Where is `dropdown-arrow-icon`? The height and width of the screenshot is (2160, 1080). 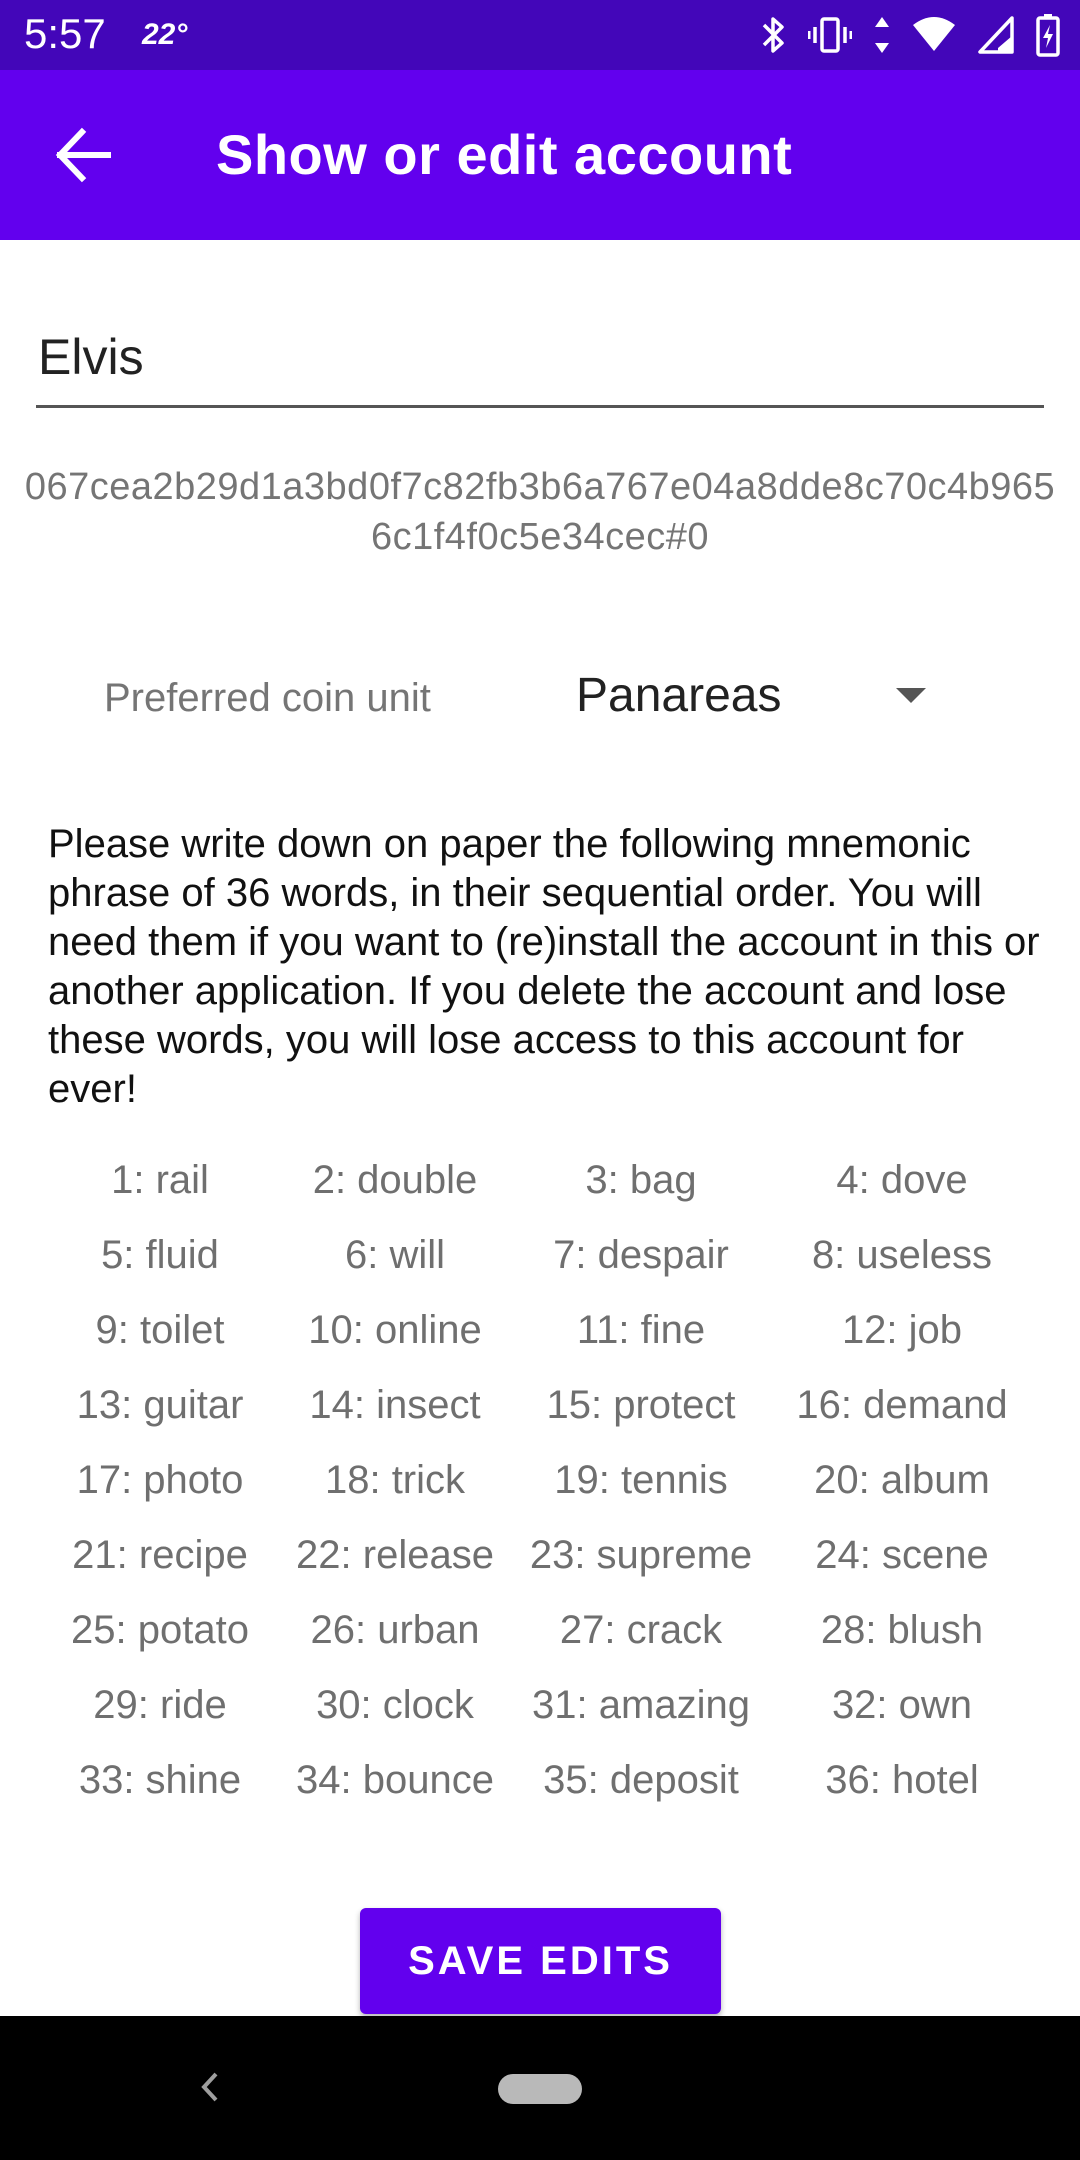 dropdown-arrow-icon is located at coordinates (911, 695).